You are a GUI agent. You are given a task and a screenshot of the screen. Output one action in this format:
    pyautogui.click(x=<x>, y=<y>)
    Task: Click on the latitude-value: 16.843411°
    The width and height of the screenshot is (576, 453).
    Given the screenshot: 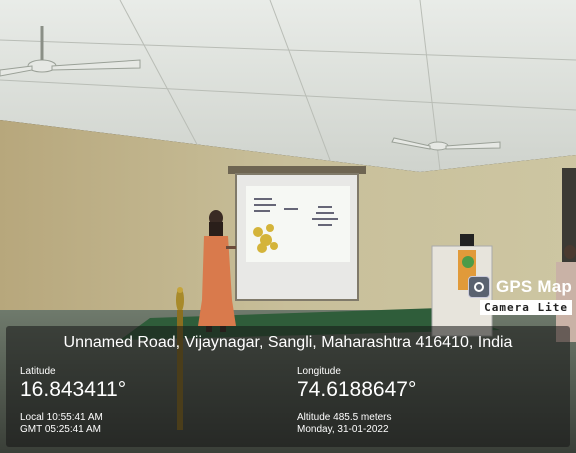 What is the action you would take?
    pyautogui.click(x=73, y=389)
    